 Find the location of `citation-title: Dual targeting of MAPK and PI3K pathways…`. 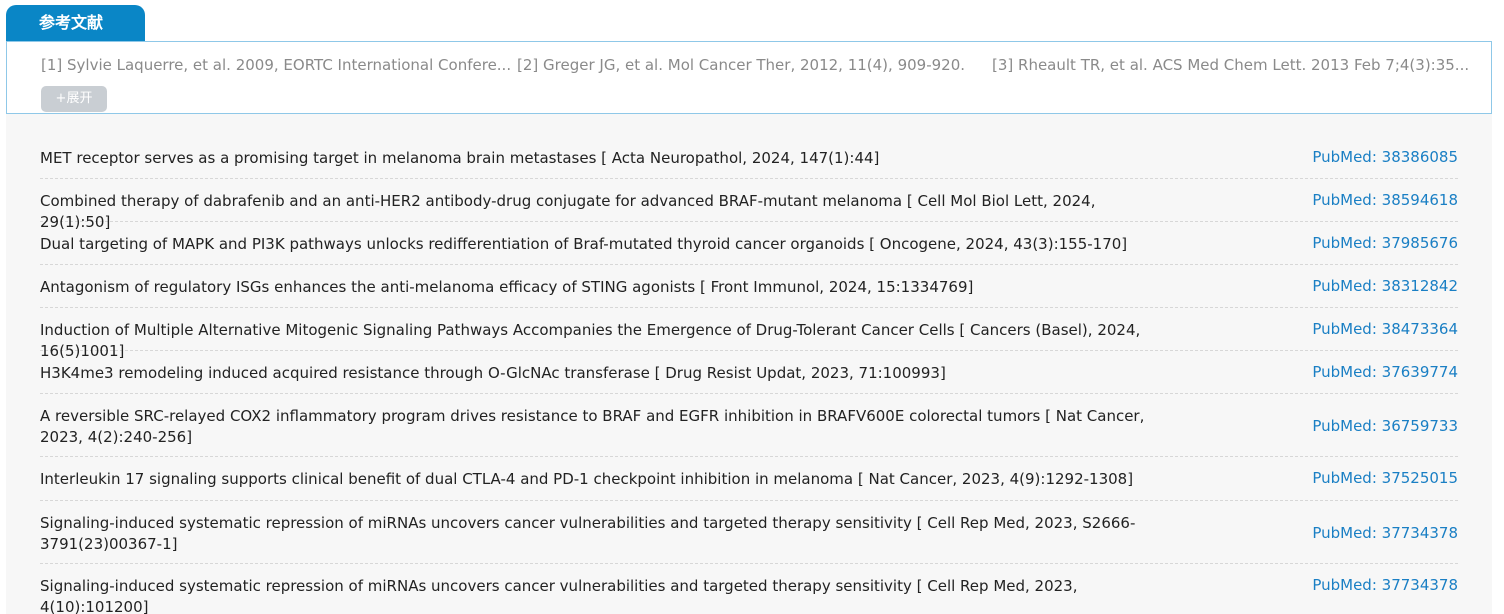

citation-title: Dual targeting of MAPK and PI3K pathways… is located at coordinates (584, 244).